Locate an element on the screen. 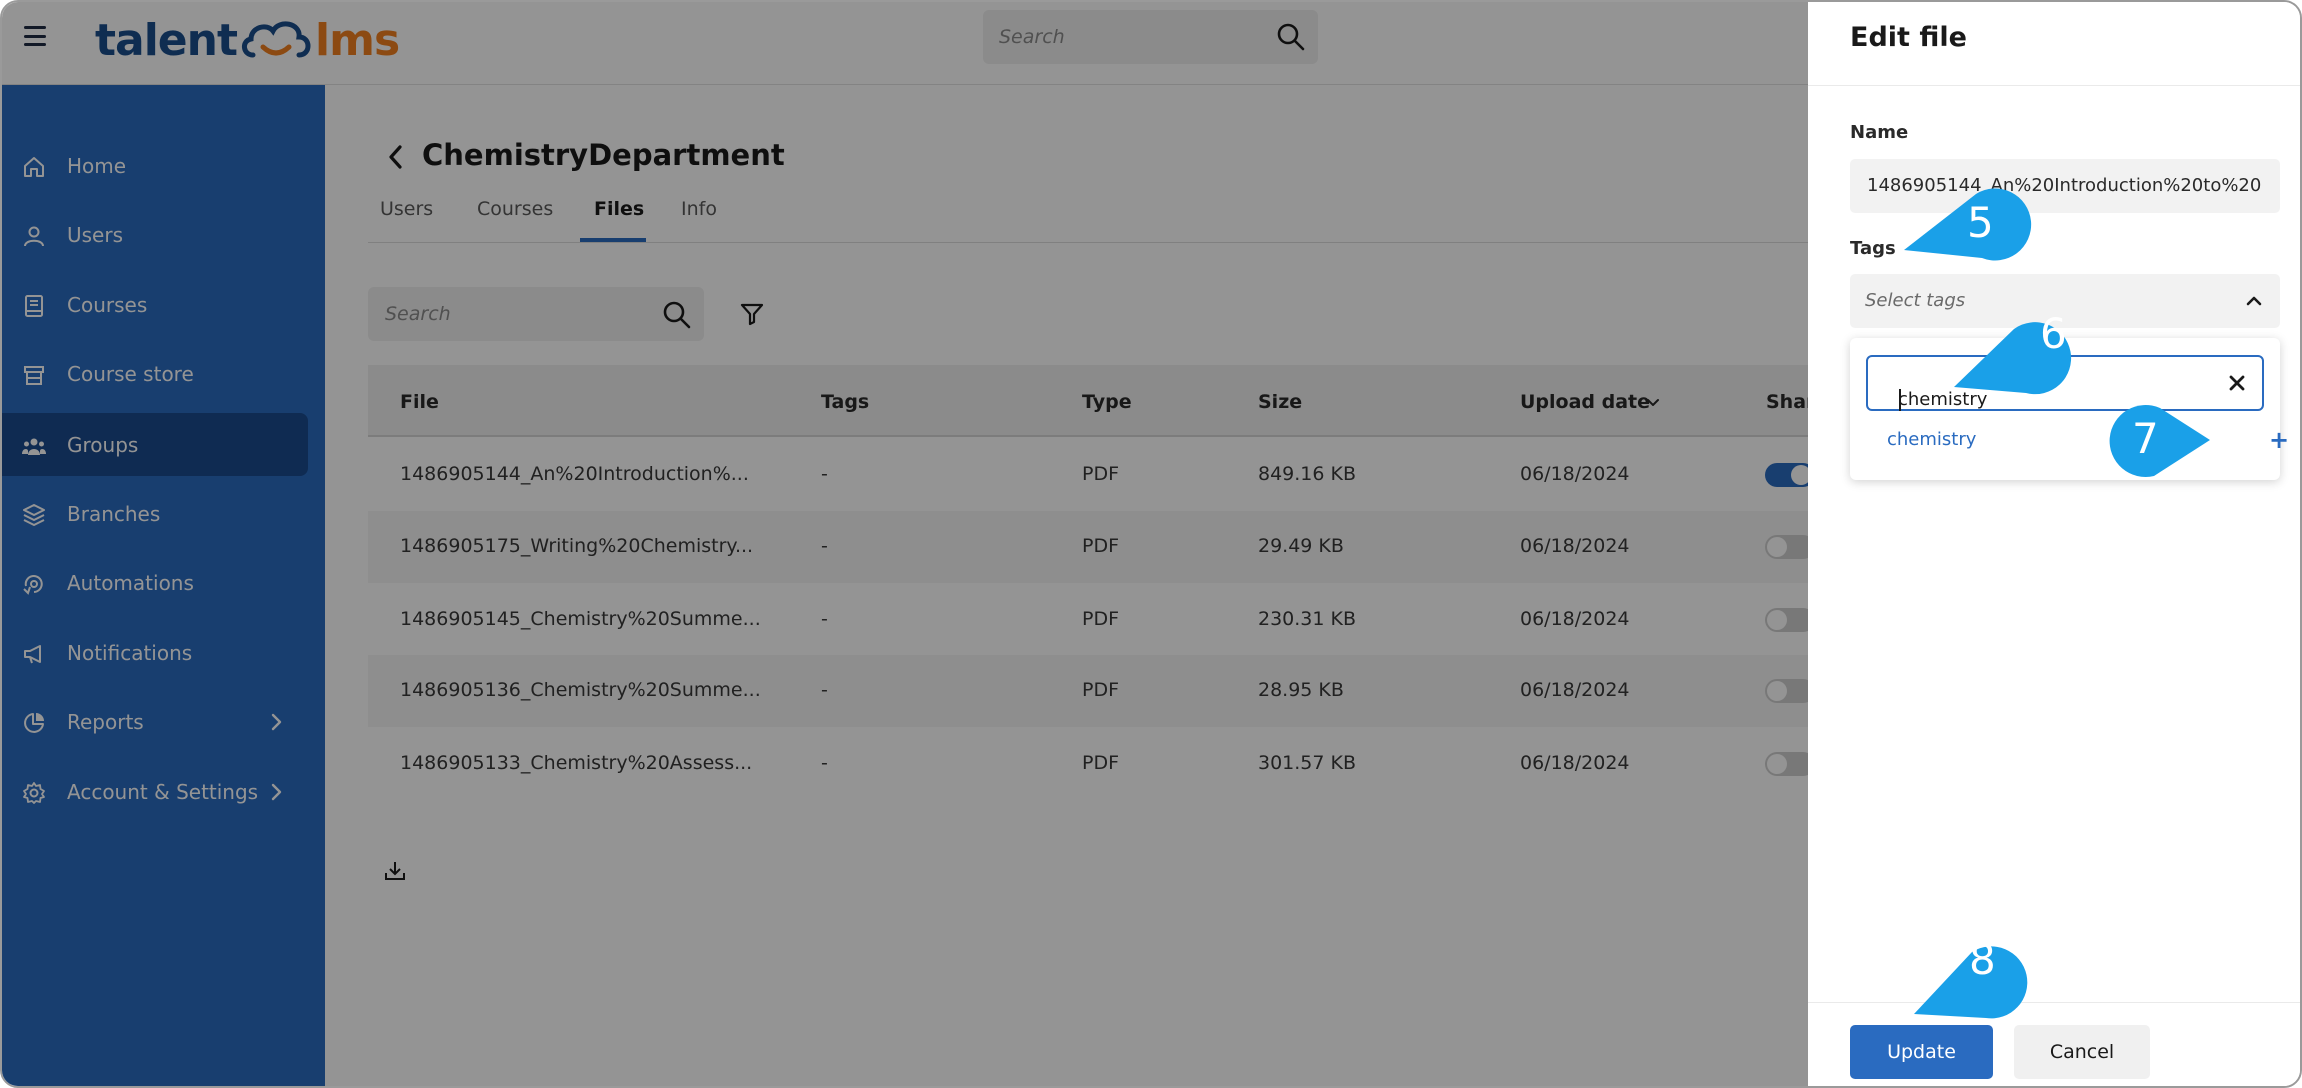  add-tag-plus-icon: + is located at coordinates (2279, 440).